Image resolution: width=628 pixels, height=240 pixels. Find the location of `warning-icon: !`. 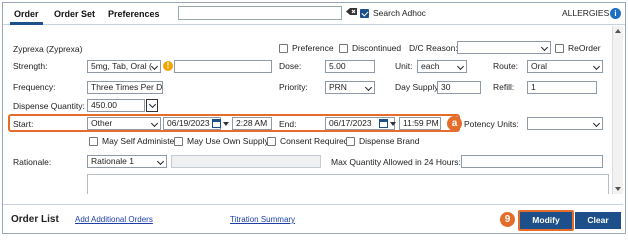

warning-icon: ! is located at coordinates (168, 66).